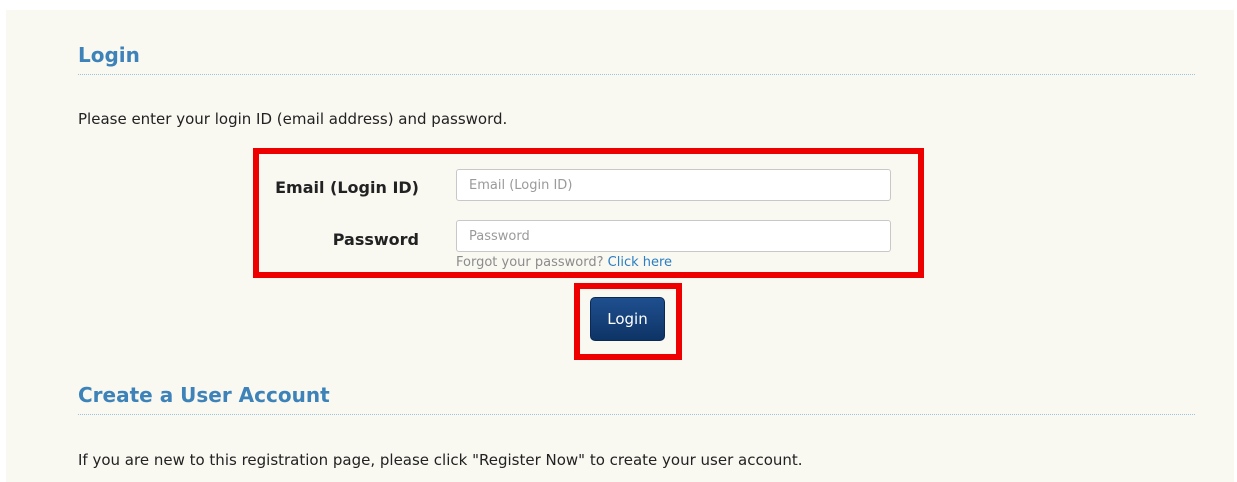  Describe the element at coordinates (530, 262) in the screenshot. I see `forgot-password-prompt: Forgot your password?` at that location.